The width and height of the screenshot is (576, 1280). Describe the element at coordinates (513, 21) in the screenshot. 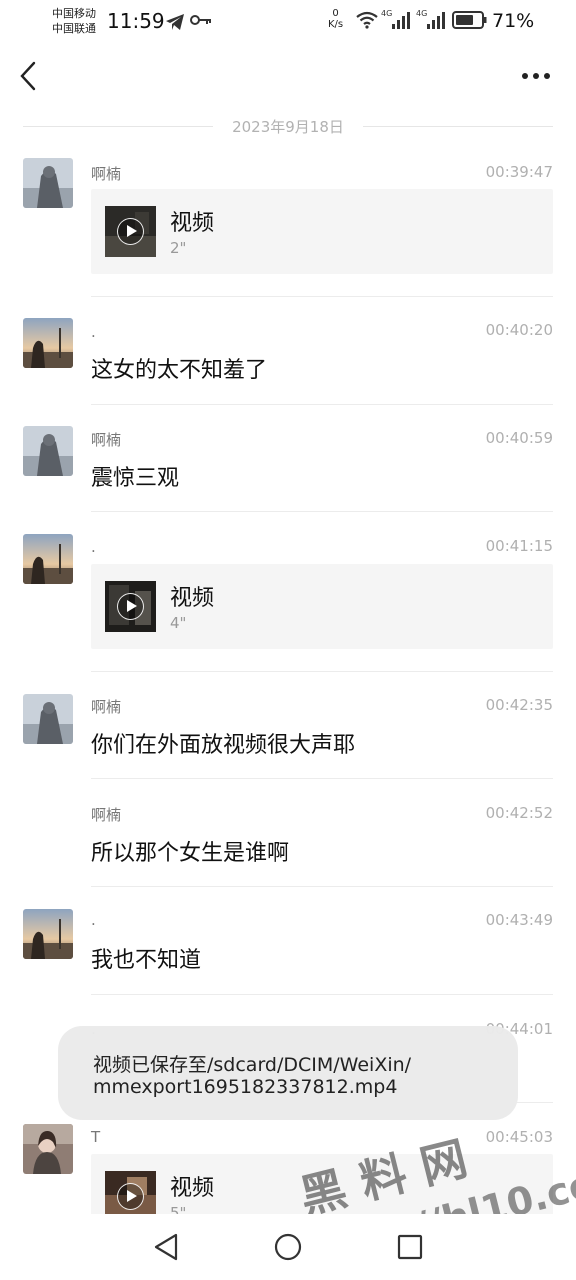

I see `battery-percent: 71%` at that location.